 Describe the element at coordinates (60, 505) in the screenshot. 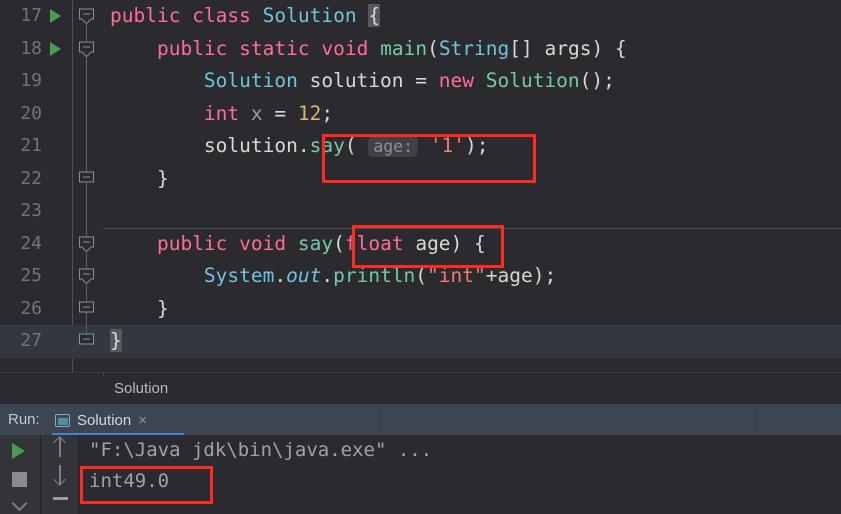

I see `soft-wrap-button` at that location.